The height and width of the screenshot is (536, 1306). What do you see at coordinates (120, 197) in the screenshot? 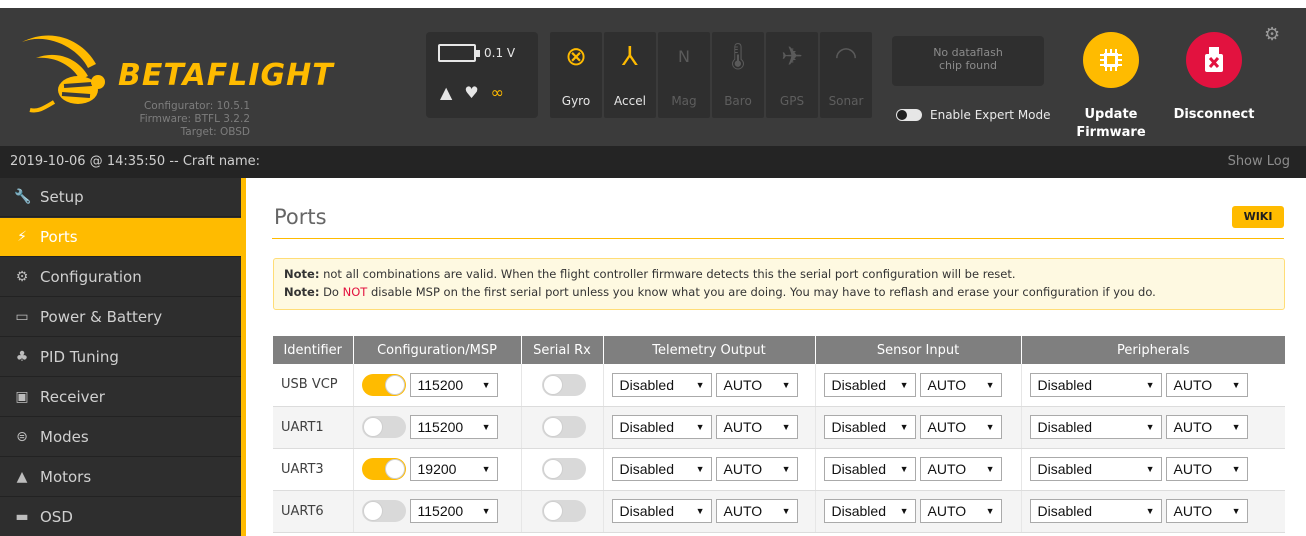
I see `sidebar-item-setup: 🔧 Setup` at bounding box center [120, 197].